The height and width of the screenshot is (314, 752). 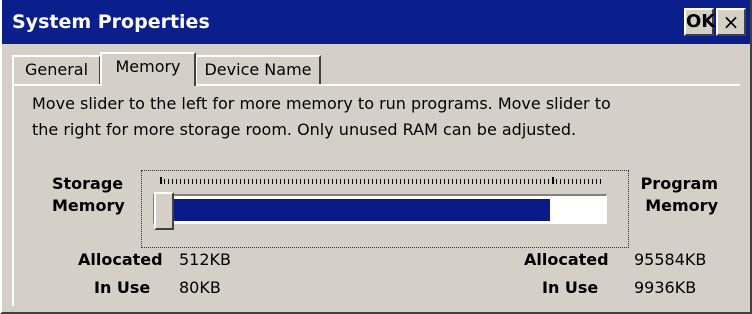 I want to click on program-inuse-label: In Use, so click(x=570, y=287).